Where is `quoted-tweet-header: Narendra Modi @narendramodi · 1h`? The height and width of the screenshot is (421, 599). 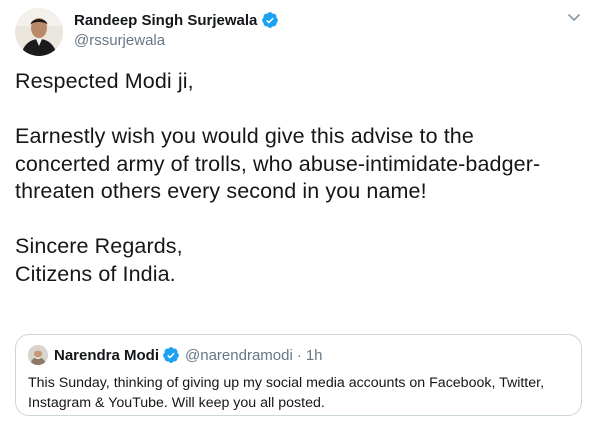 quoted-tweet-header: Narendra Modi @narendramodi · 1h is located at coordinates (175, 355).